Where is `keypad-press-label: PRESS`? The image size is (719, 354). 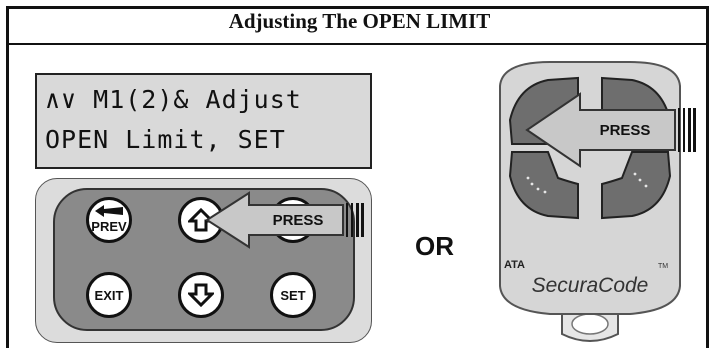 keypad-press-label: PRESS is located at coordinates (298, 220).